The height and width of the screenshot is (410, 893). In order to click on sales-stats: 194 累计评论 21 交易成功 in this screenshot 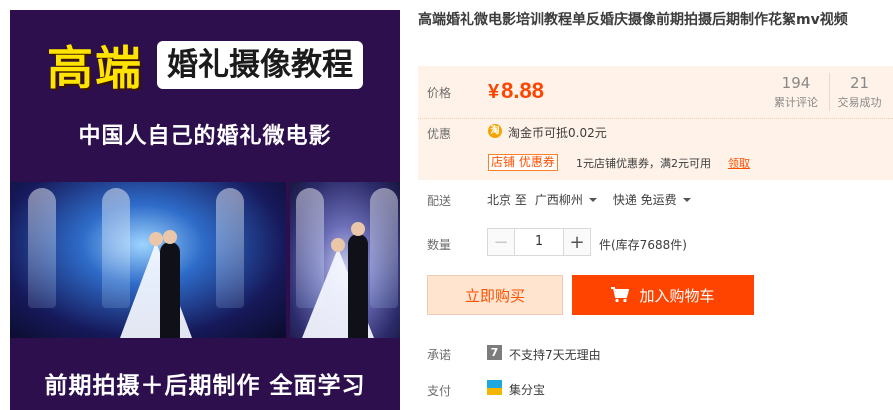, I will do `click(826, 92)`.